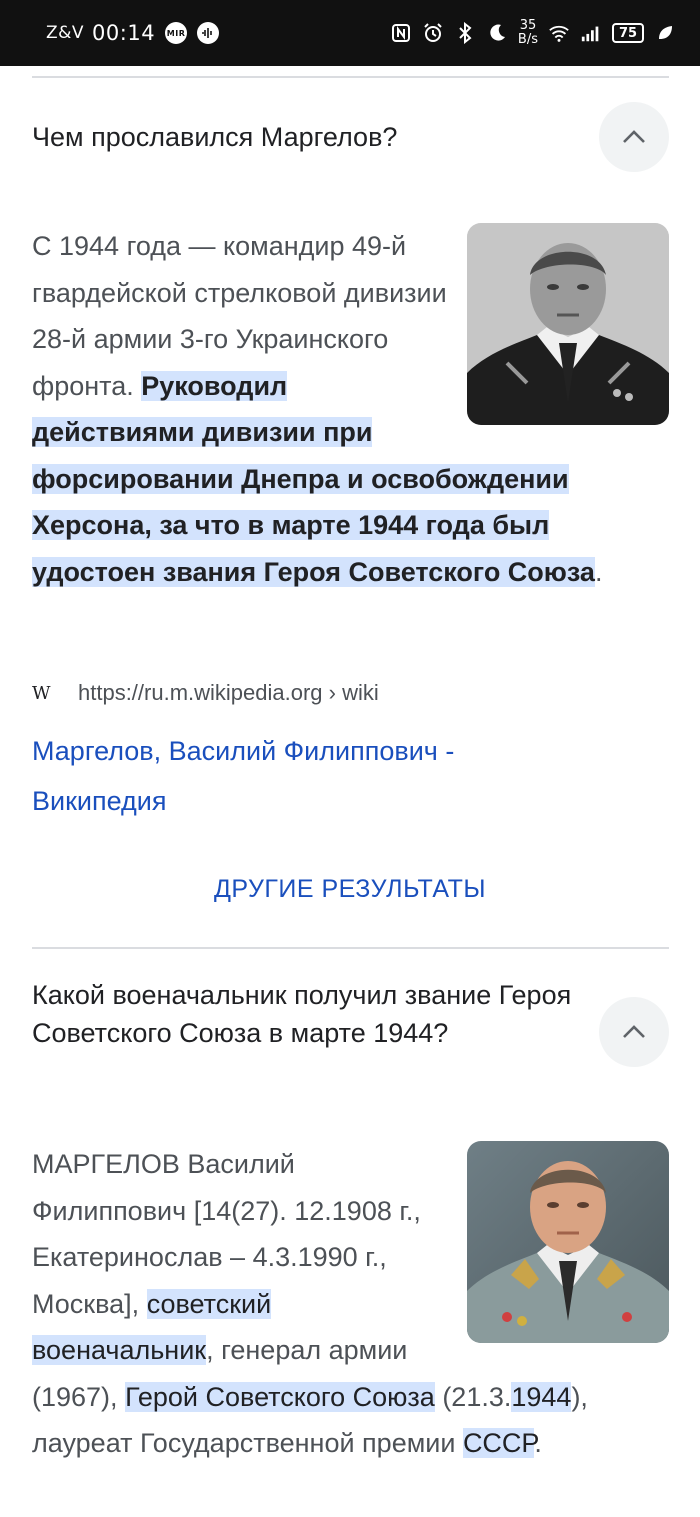  Describe the element at coordinates (228, 693) in the screenshot. I see `faq1-source-url: https://ru.m.wikipedia.org › wiki` at that location.